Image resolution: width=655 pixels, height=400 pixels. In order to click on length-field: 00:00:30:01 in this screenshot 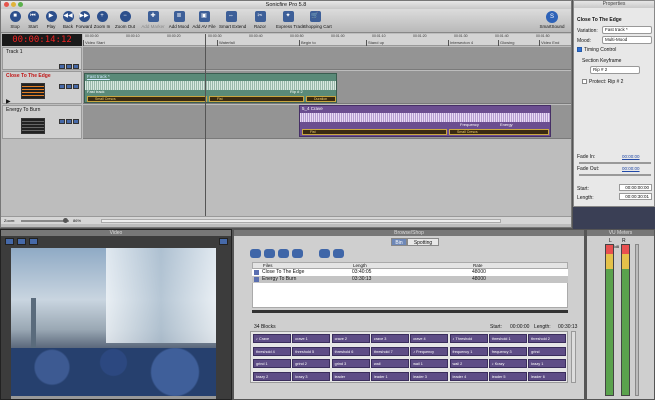, I will do `click(635, 196)`.